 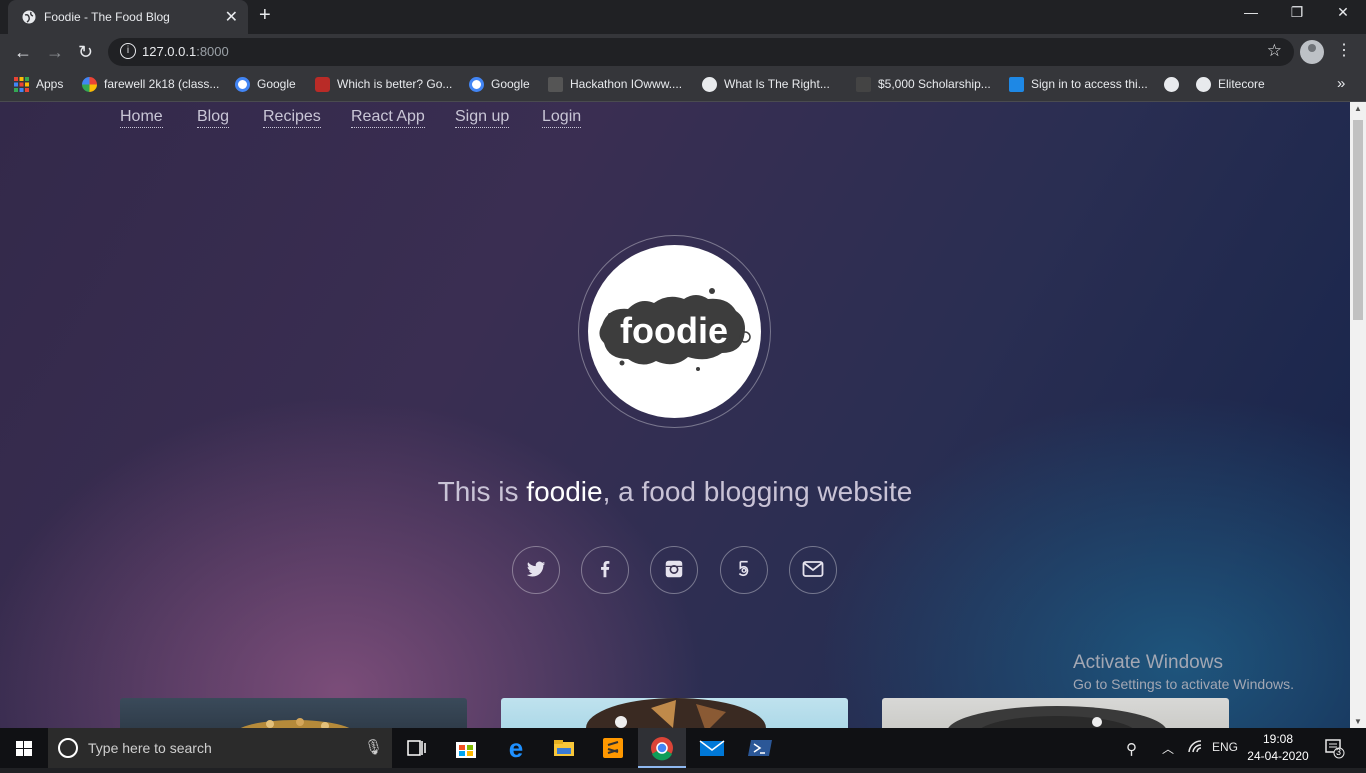 I want to click on browser-menu-icon: ⋮, so click(x=1344, y=50).